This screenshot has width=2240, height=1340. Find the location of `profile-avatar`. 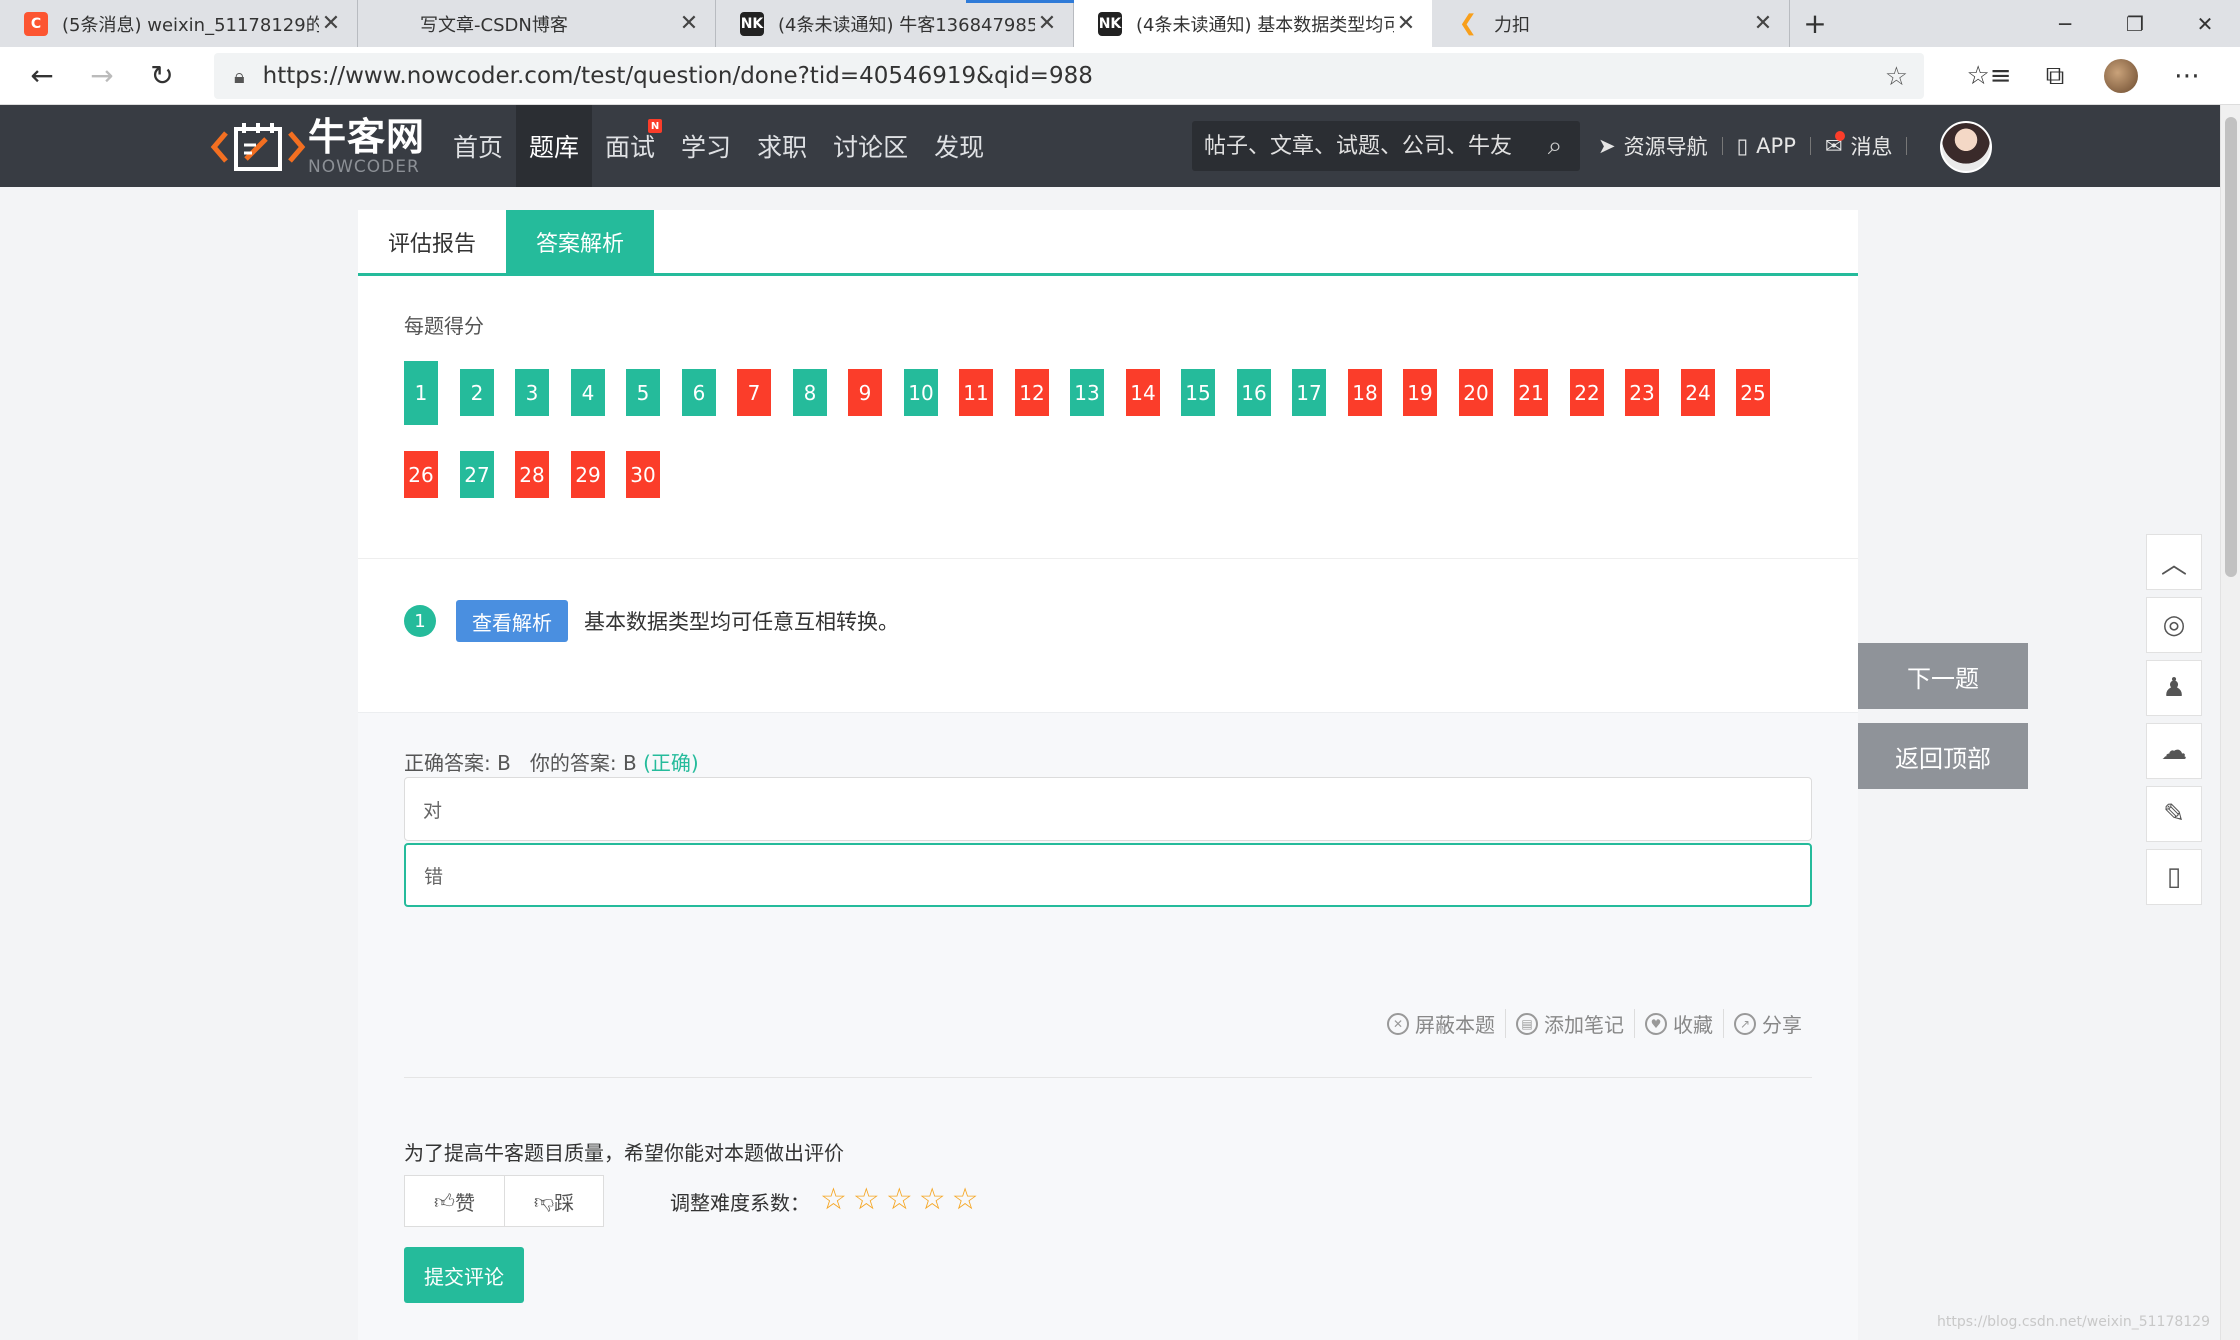

profile-avatar is located at coordinates (2121, 76).